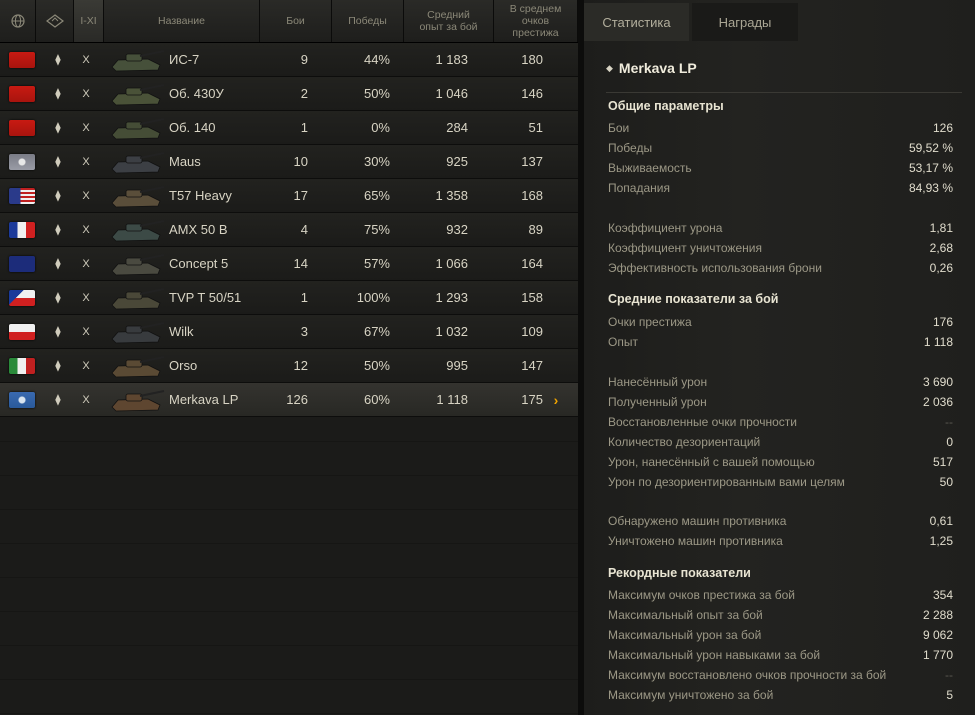 The height and width of the screenshot is (715, 975). I want to click on avg-prestige-value: 175, so click(532, 399).